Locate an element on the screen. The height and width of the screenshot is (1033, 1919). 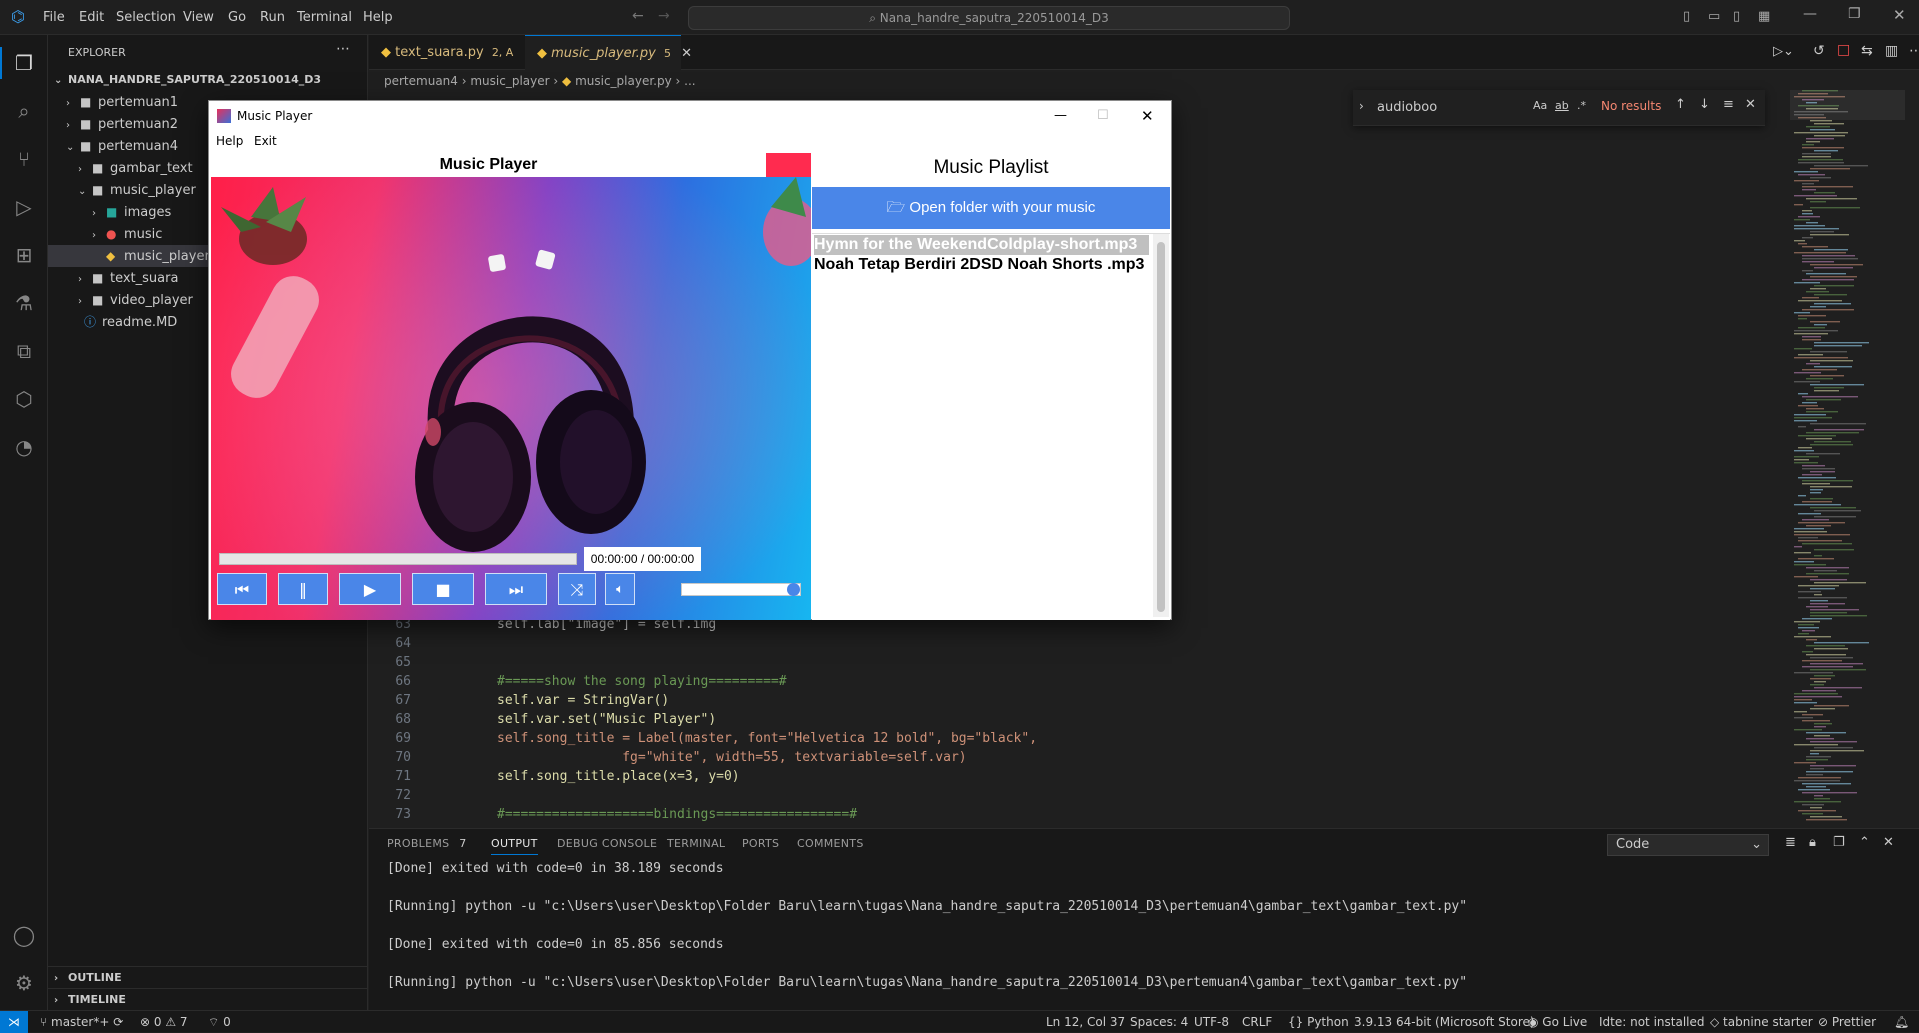
volume-slider-thumb is located at coordinates (793, 589).